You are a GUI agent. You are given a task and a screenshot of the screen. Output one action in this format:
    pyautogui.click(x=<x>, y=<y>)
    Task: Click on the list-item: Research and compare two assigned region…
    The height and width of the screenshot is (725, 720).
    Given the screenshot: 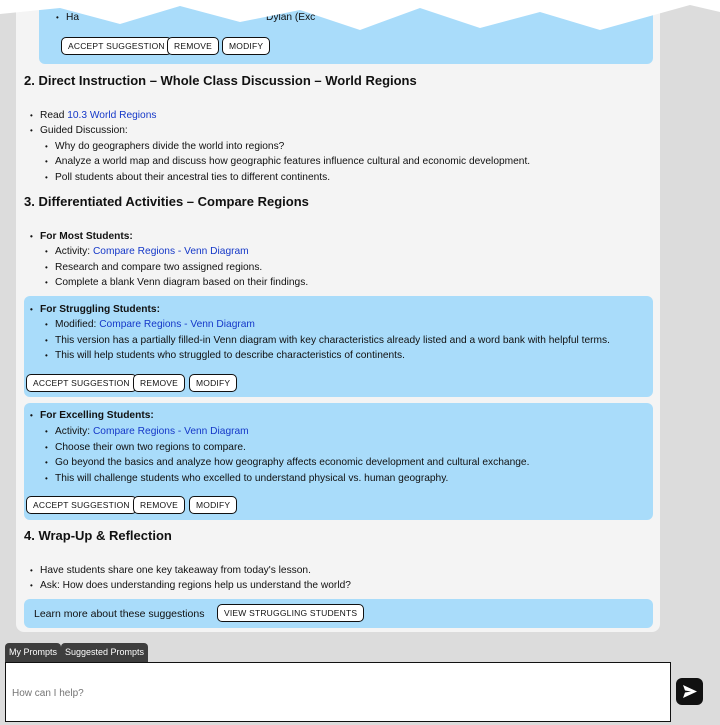 What is the action you would take?
    pyautogui.click(x=153, y=267)
    